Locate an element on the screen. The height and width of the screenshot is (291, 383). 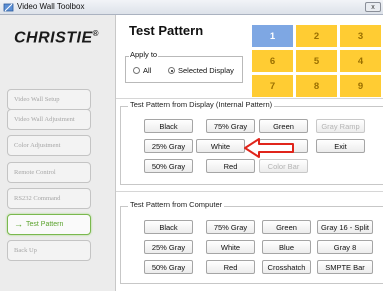
computer-white-button: White is located at coordinates (230, 247).